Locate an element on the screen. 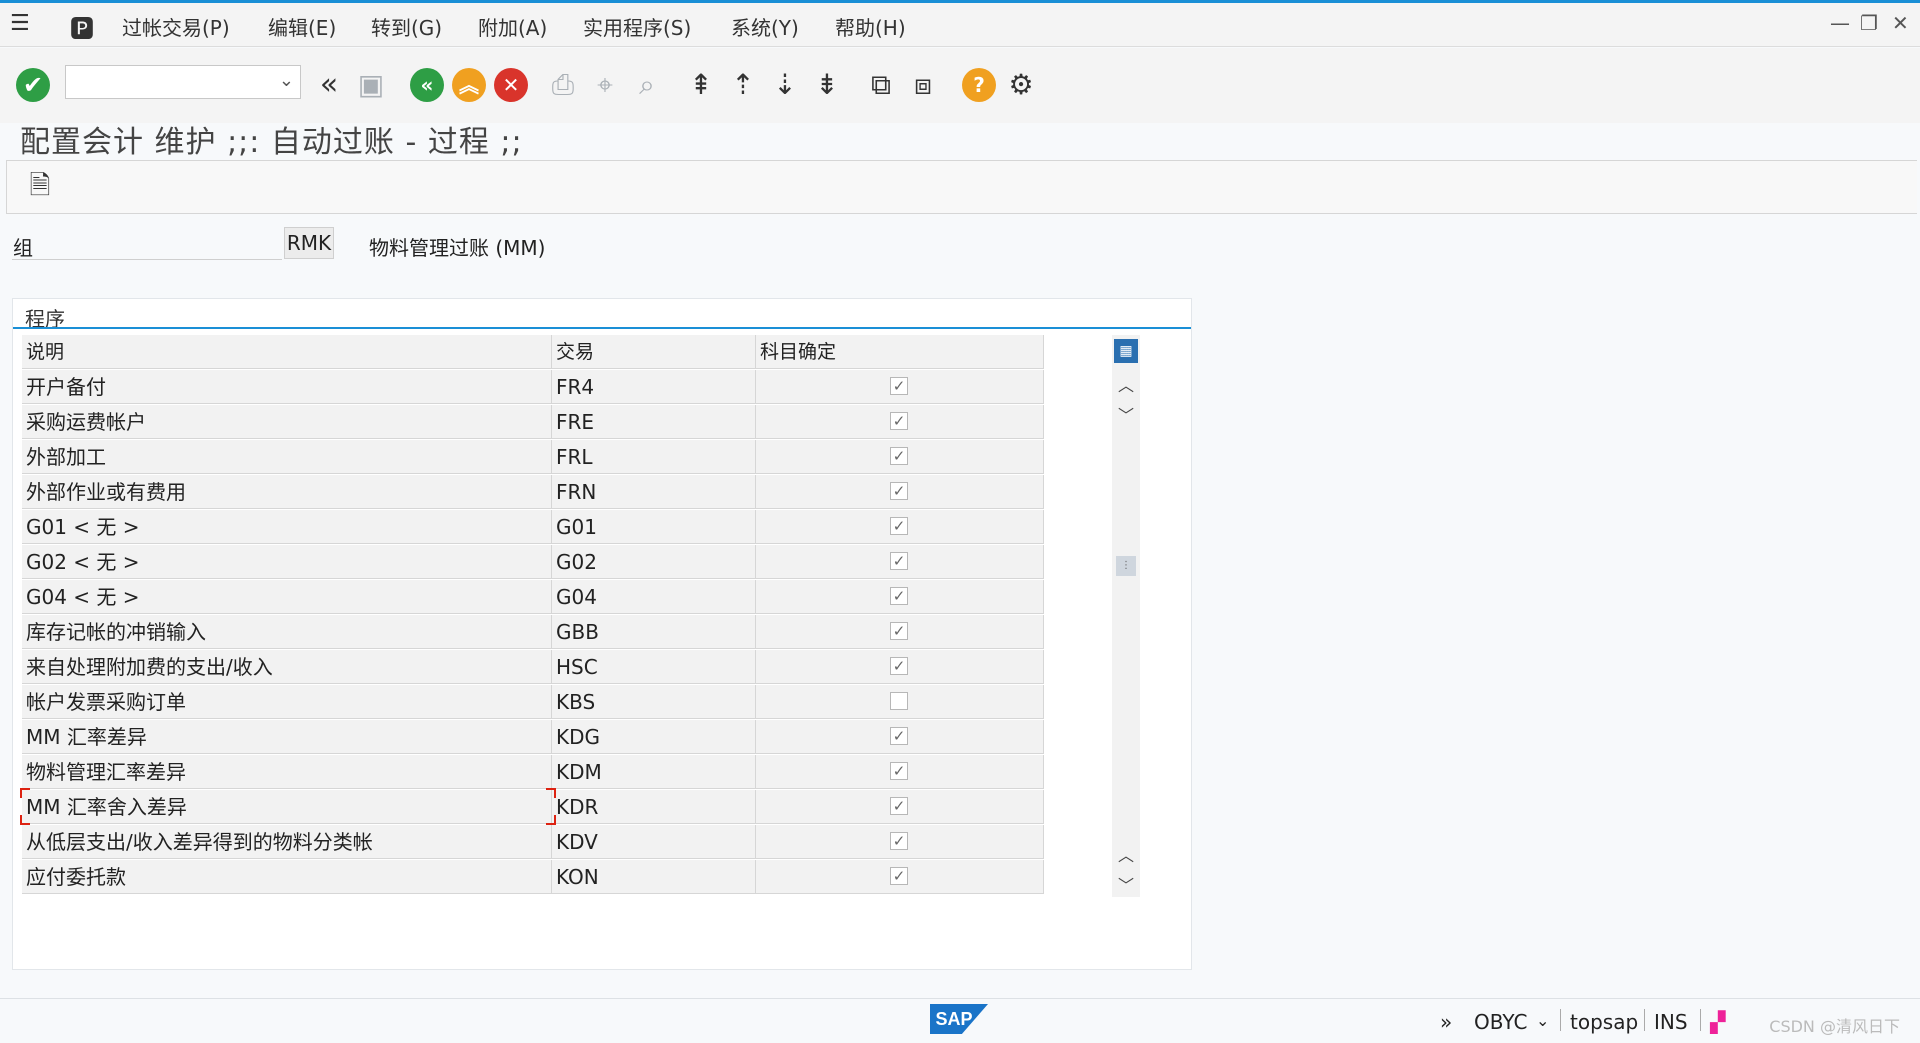 The image size is (1920, 1043). group-label: 组 is located at coordinates (23, 248).